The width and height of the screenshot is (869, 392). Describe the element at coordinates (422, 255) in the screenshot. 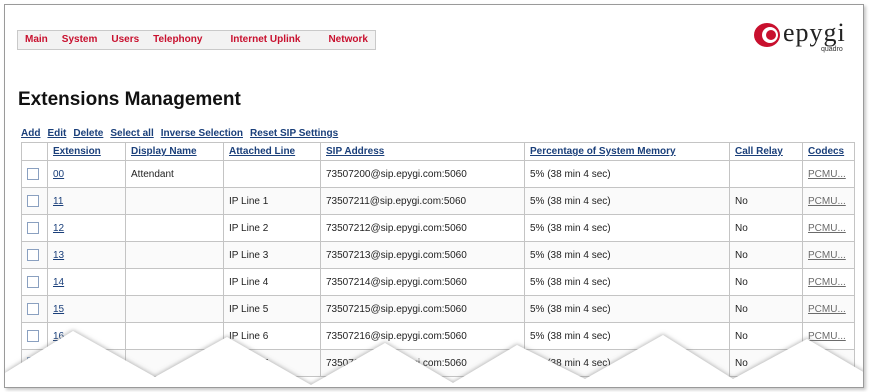

I see `sip-address-cell: 73507213@sip.epygi.com:5060` at that location.